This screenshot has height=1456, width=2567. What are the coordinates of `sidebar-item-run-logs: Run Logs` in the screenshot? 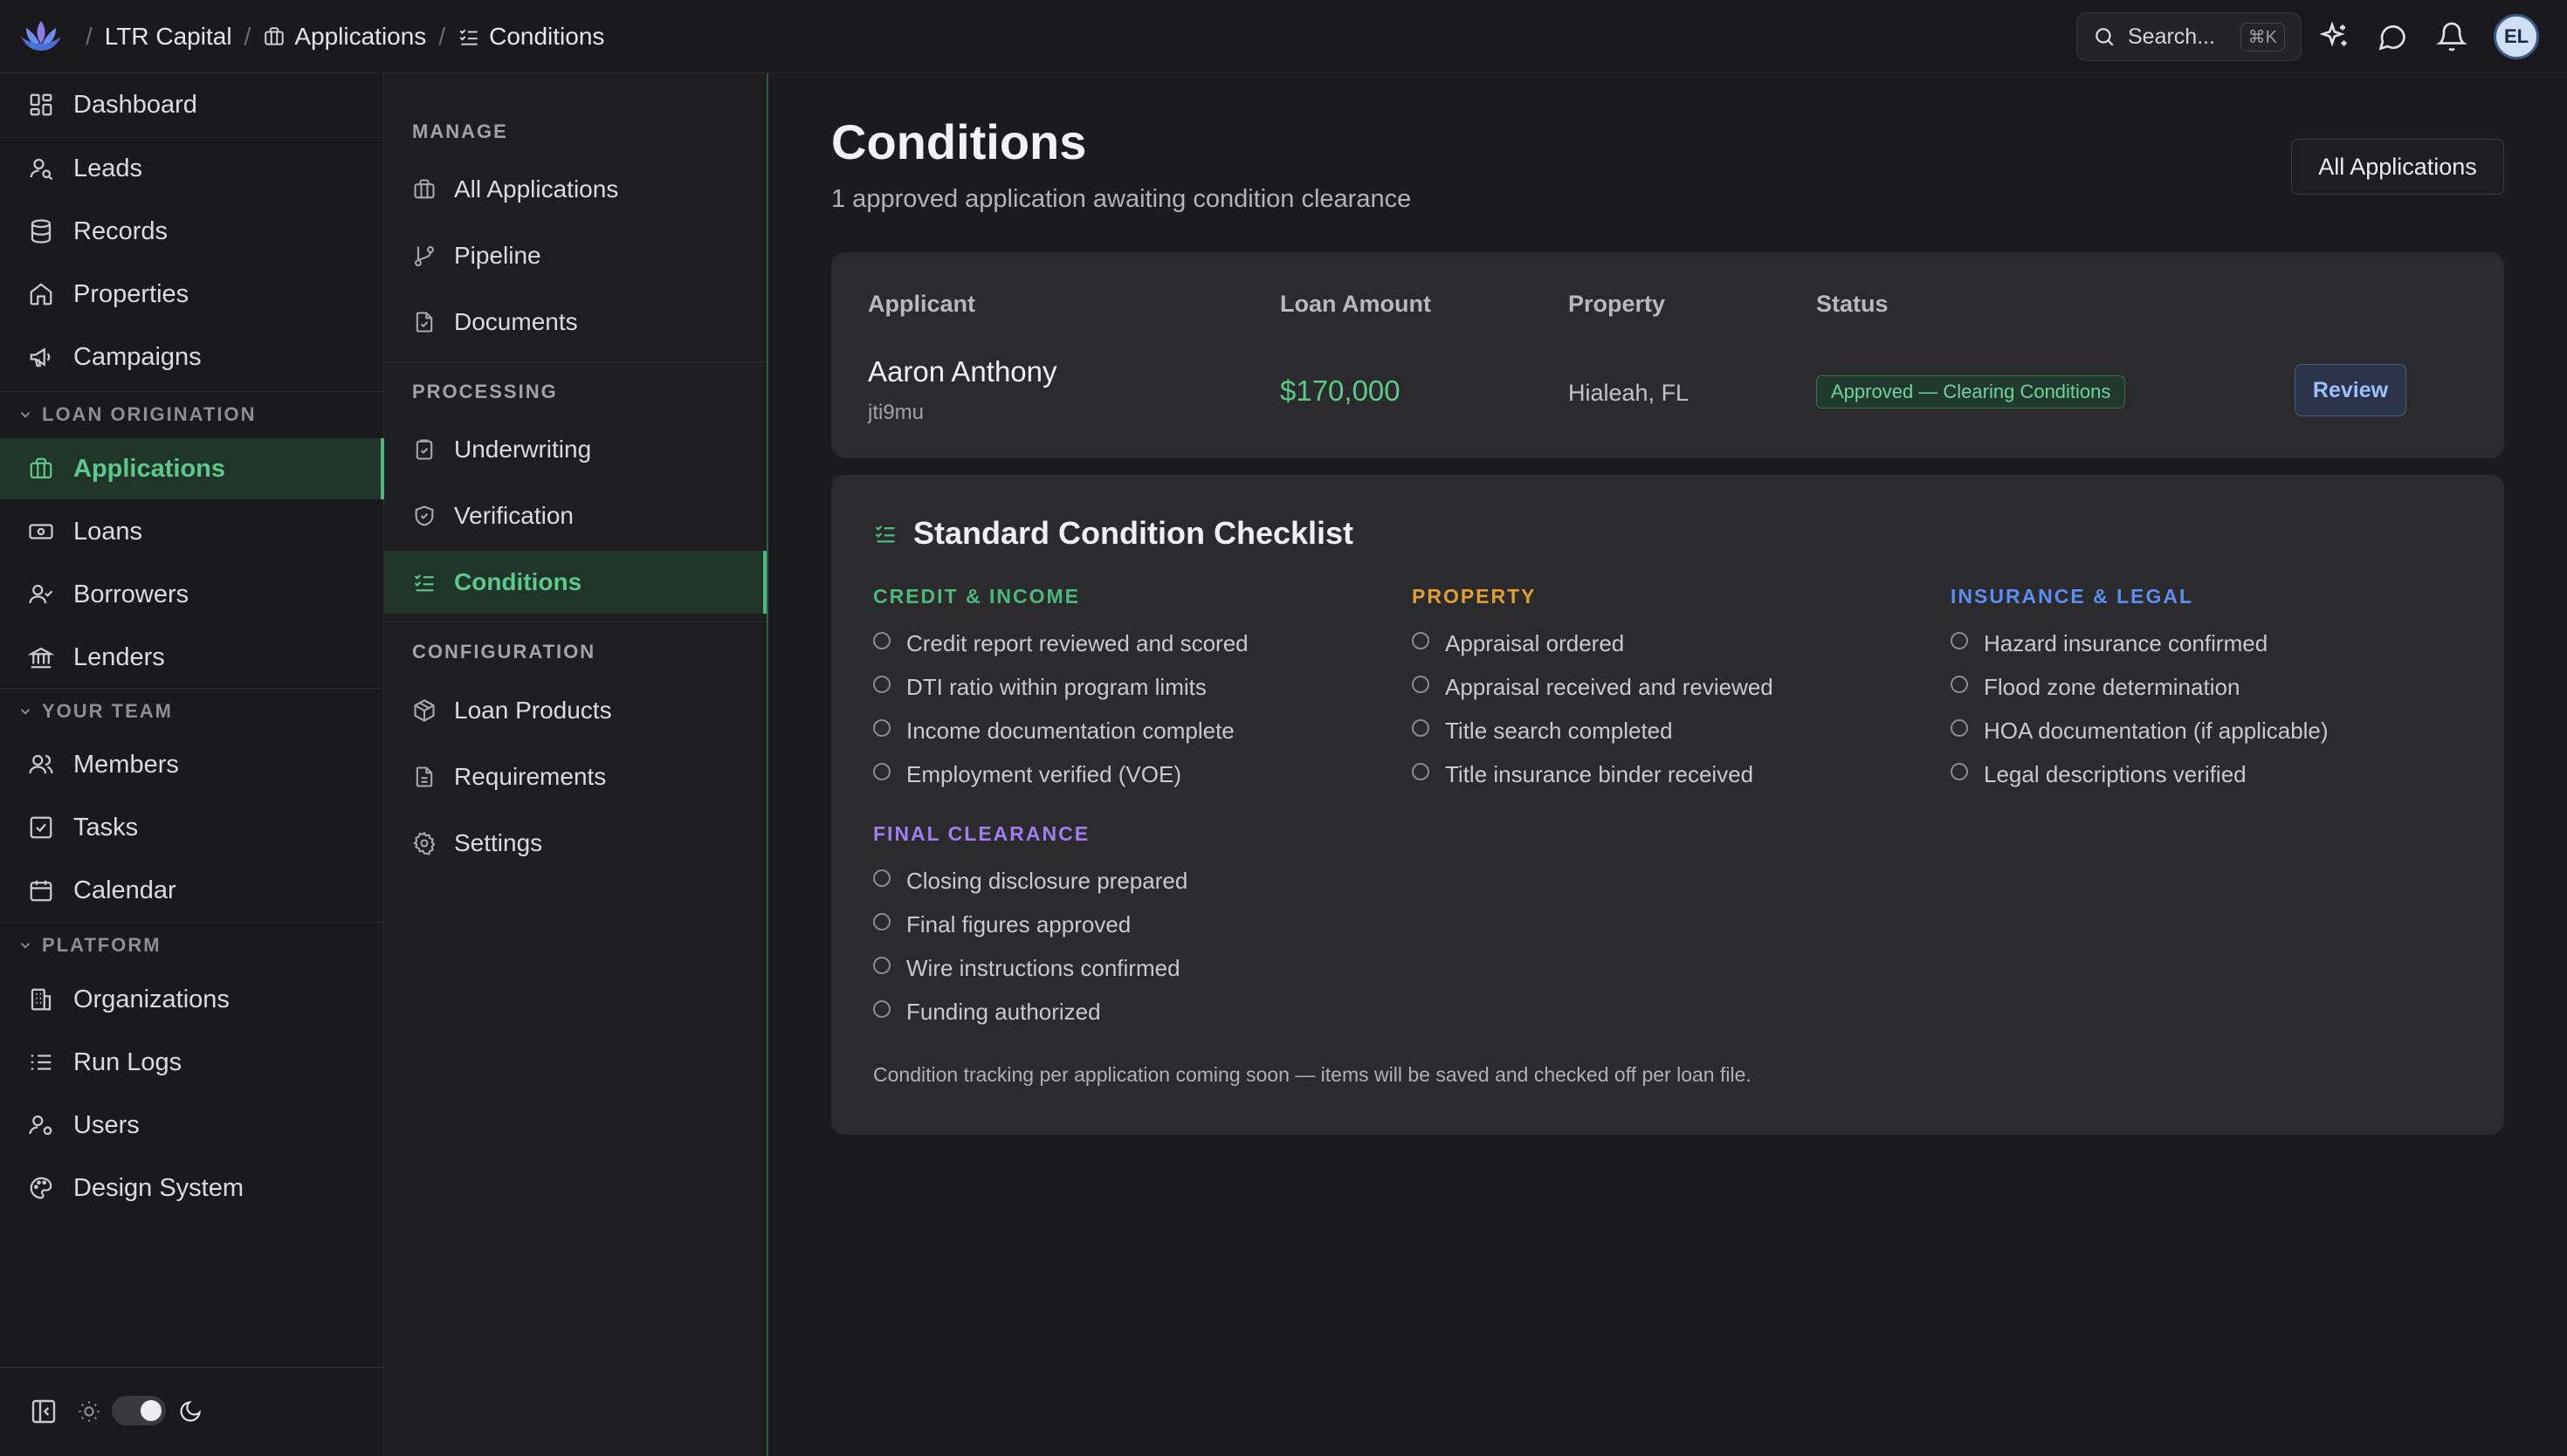 It's located at (192, 1062).